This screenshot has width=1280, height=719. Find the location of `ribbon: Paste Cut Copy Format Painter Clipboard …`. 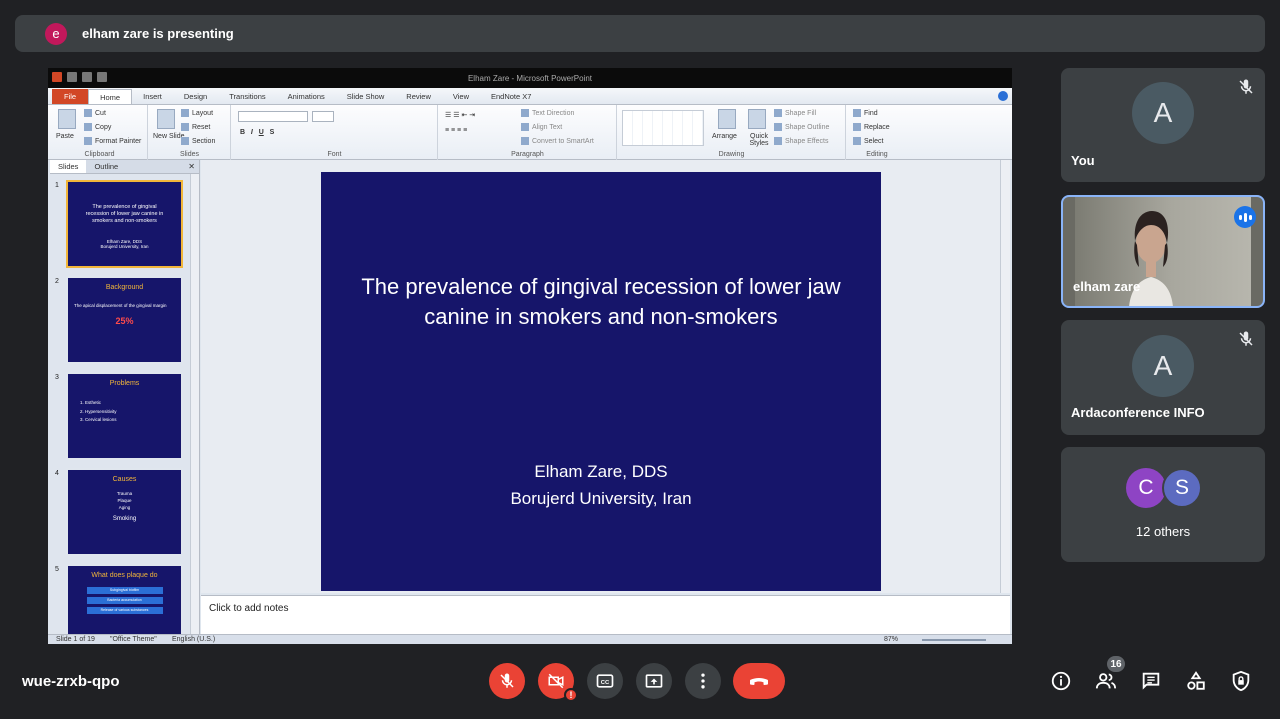

ribbon: Paste Cut Copy Format Painter Clipboard … is located at coordinates (530, 132).